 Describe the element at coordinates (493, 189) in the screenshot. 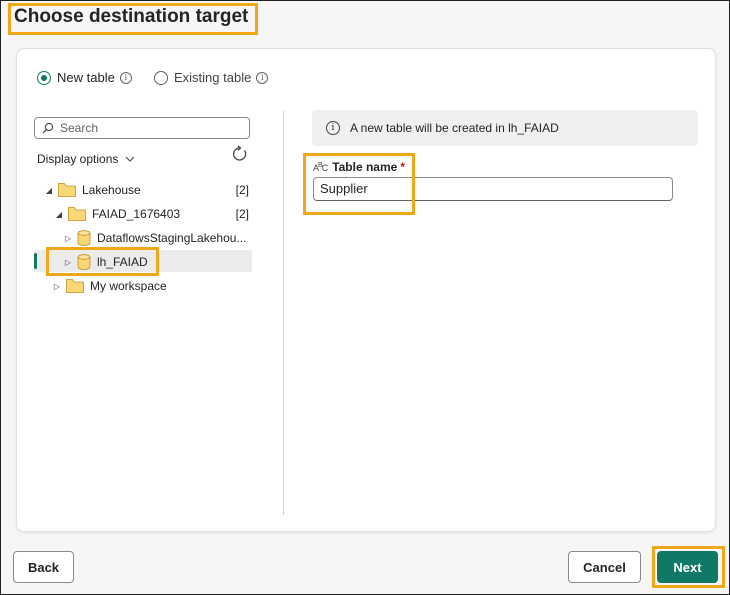

I see `table-name-input: Supplier` at that location.